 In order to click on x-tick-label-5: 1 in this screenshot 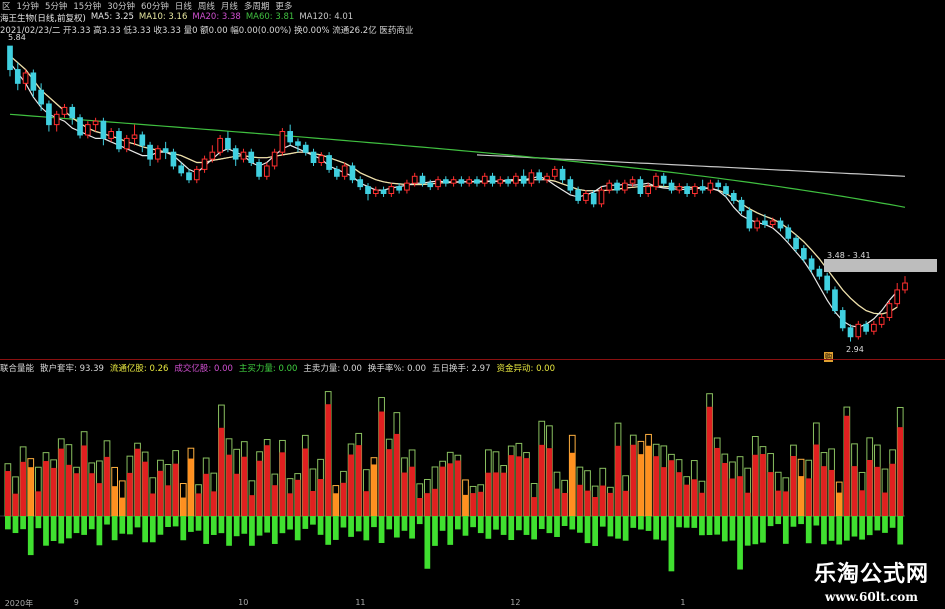, I will do `click(683, 602)`.